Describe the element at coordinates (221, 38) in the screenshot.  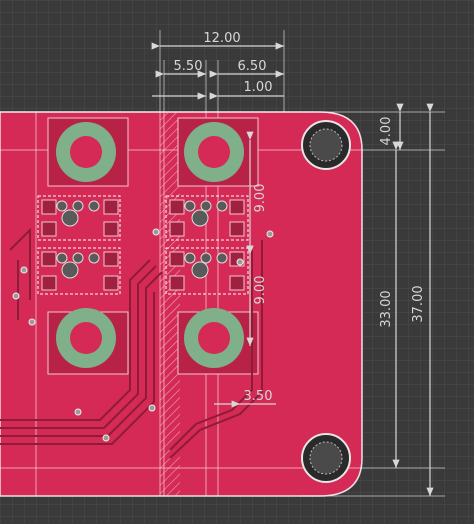
I see `dim-label-top-total: 12.00` at that location.